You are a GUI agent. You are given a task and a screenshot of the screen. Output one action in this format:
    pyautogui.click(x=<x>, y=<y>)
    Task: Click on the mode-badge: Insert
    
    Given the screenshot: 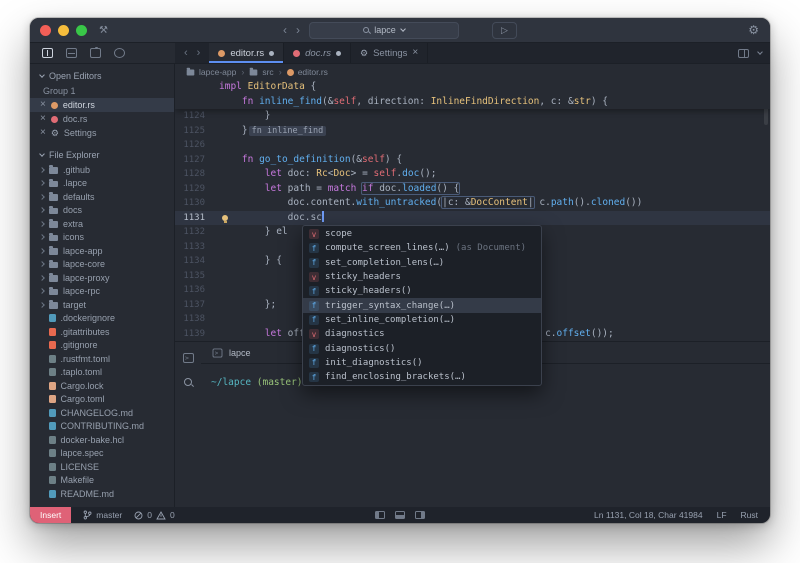 What is the action you would take?
    pyautogui.click(x=51, y=515)
    